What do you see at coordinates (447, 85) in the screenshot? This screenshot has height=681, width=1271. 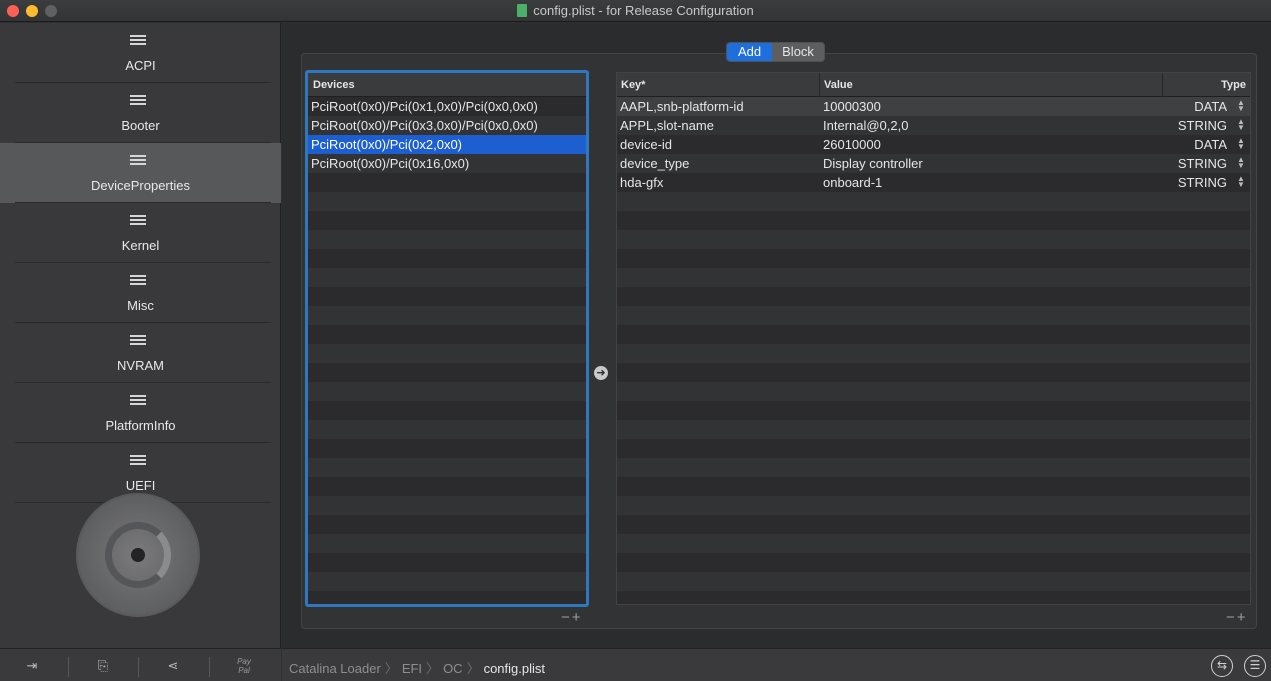 I see `devices-column-header: Devices` at bounding box center [447, 85].